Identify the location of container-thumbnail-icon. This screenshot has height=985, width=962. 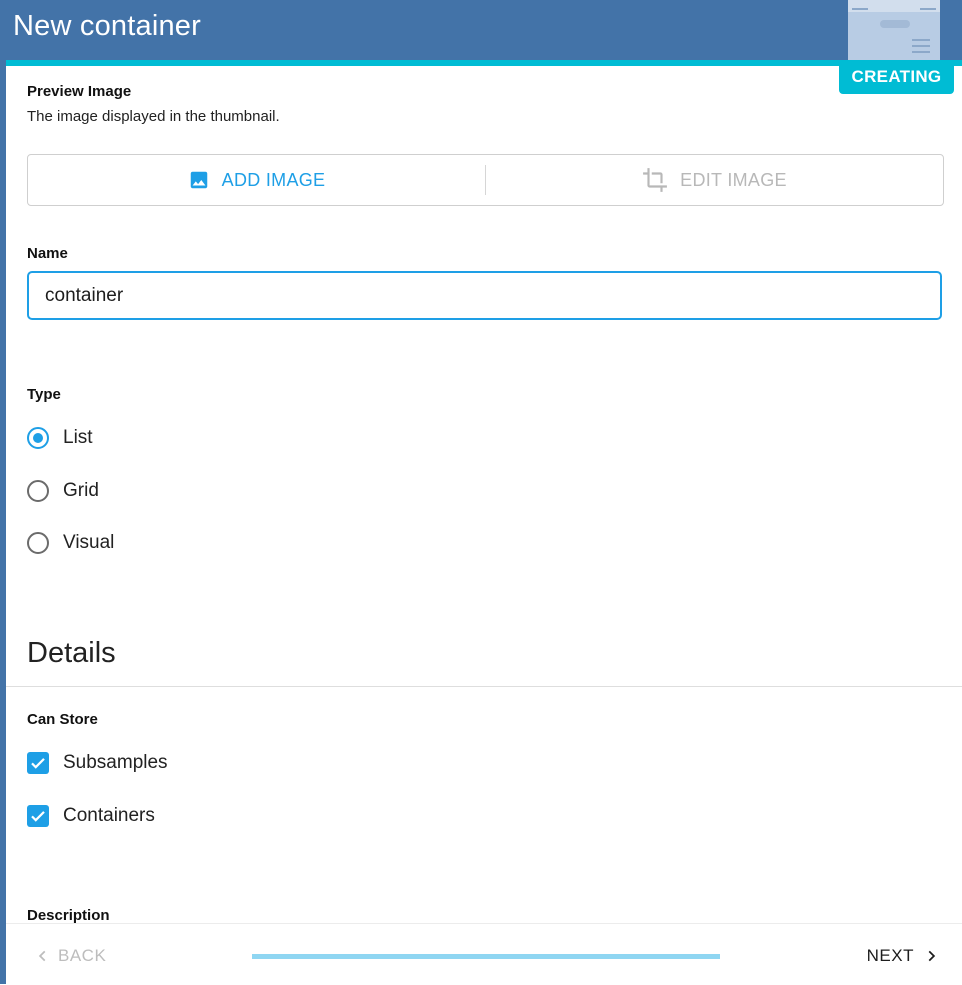
(894, 30).